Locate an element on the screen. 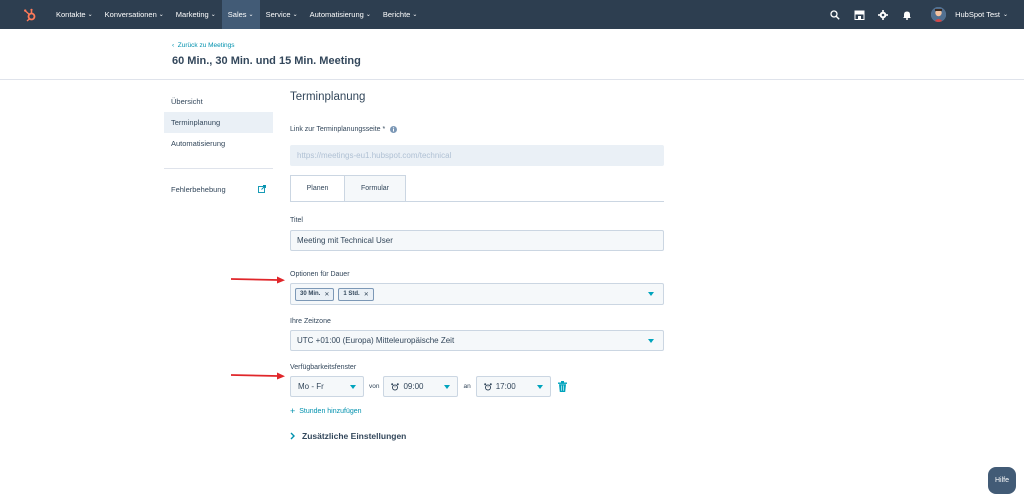  extra-settings-label: Zusätzliche Einstellungen is located at coordinates (354, 436).